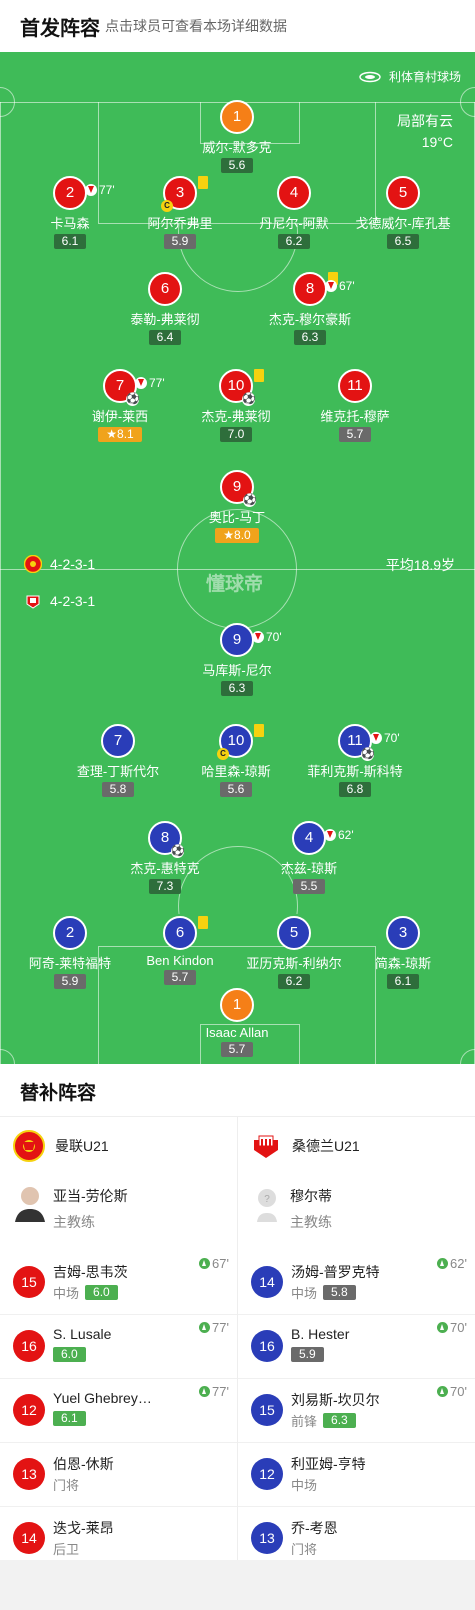 Image resolution: width=475 pixels, height=1610 pixels. What do you see at coordinates (356, 1282) in the screenshot?
I see `sub-player-row: 14 汤姆-普罗克特 中场 5.8 62'` at bounding box center [356, 1282].